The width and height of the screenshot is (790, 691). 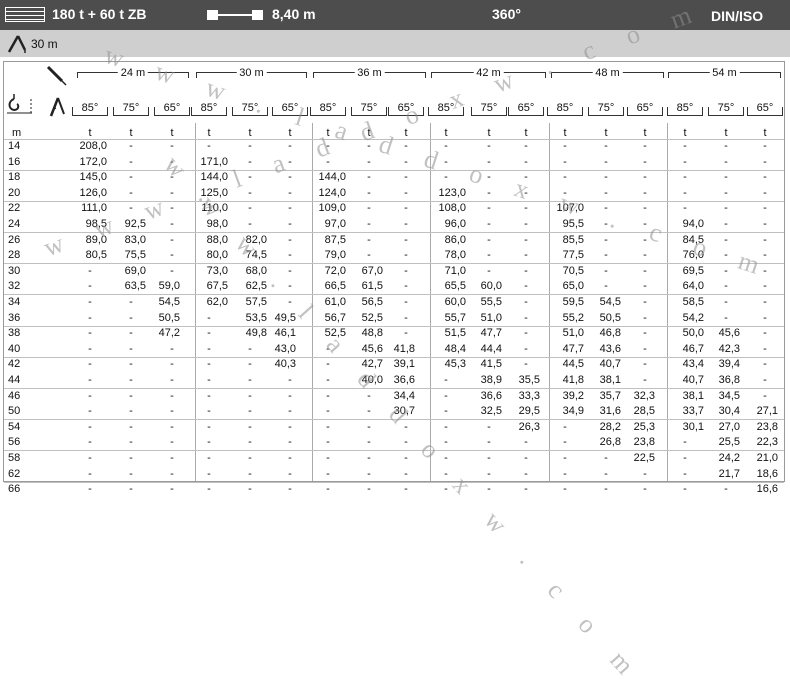 What do you see at coordinates (455, 364) in the screenshot?
I see `load-cell: 45,3` at bounding box center [455, 364].